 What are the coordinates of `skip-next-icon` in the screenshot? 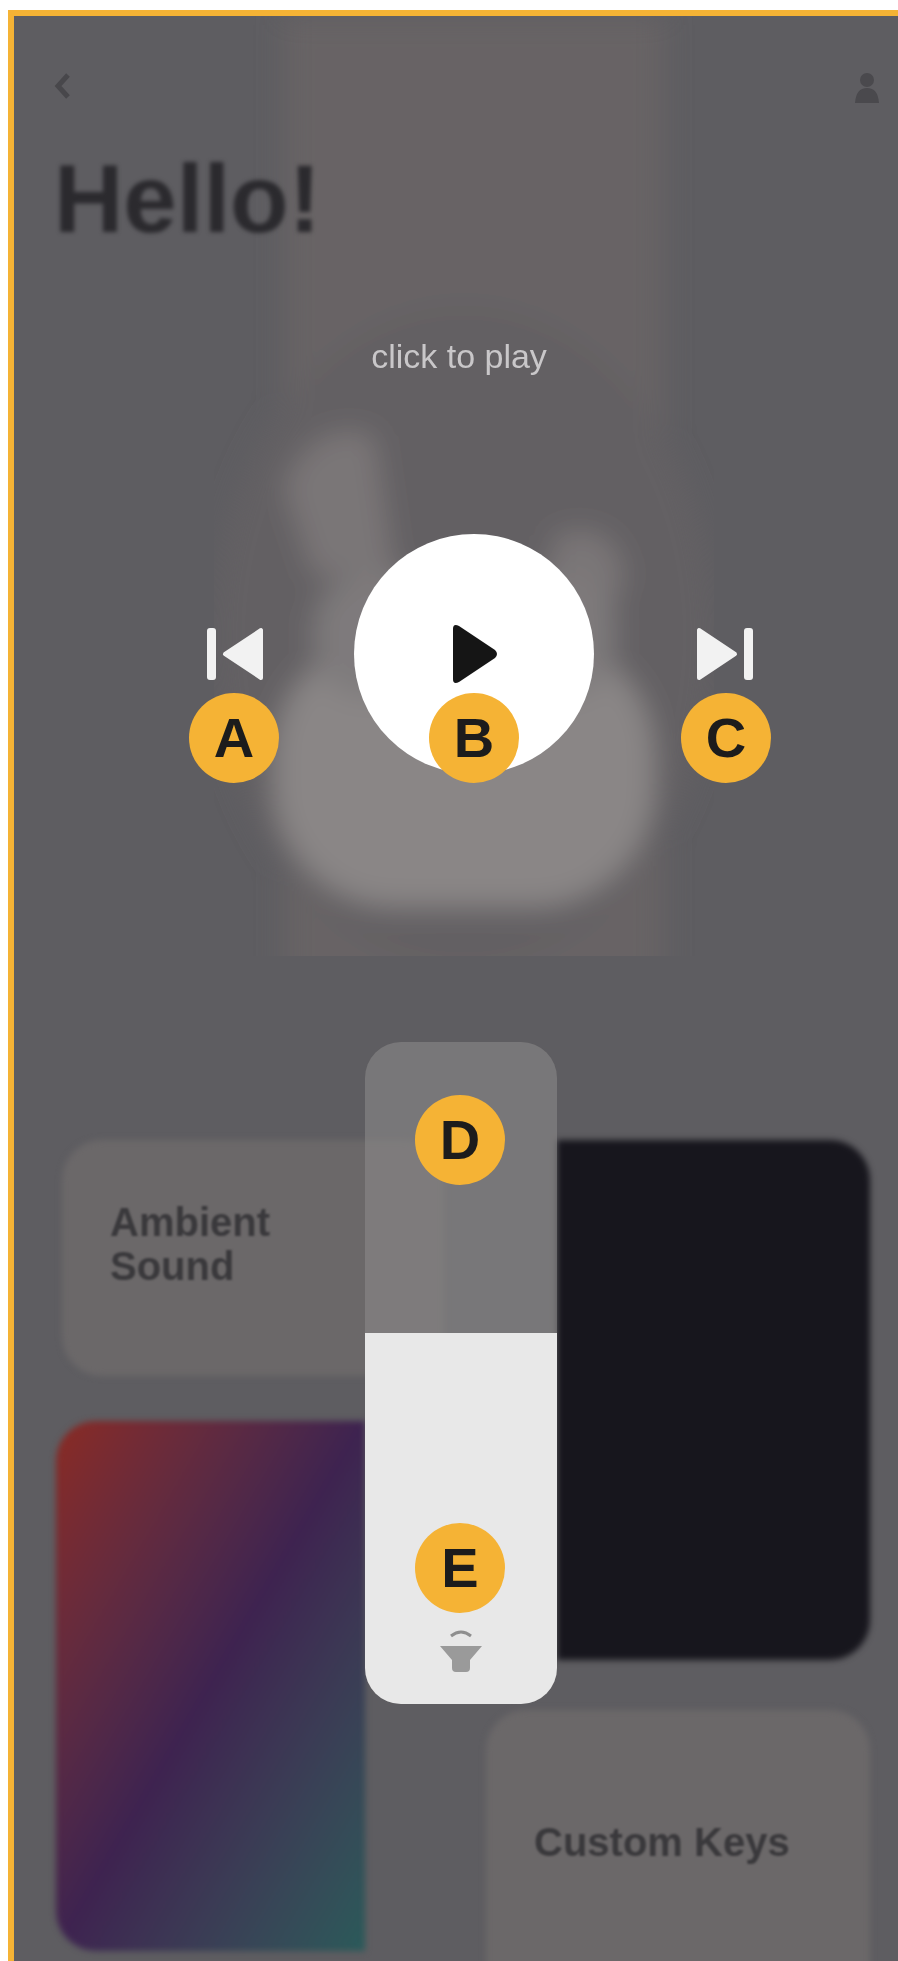 It's located at (726, 654).